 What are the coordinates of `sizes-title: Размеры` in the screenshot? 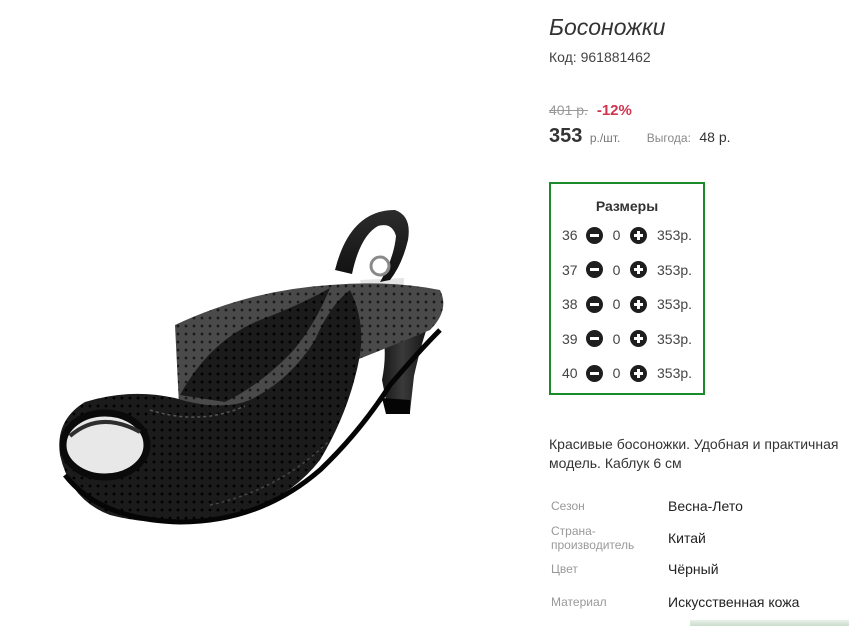 It's located at (627, 206).